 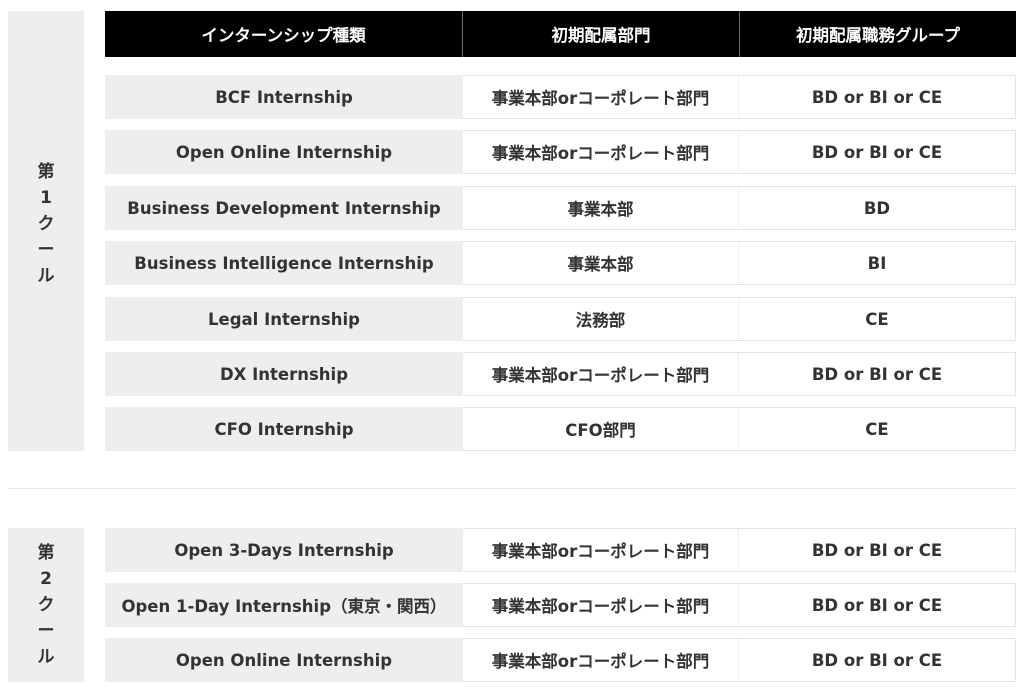 What do you see at coordinates (284, 263) in the screenshot?
I see `internship-type-cell: Business Intelligence Internship` at bounding box center [284, 263].